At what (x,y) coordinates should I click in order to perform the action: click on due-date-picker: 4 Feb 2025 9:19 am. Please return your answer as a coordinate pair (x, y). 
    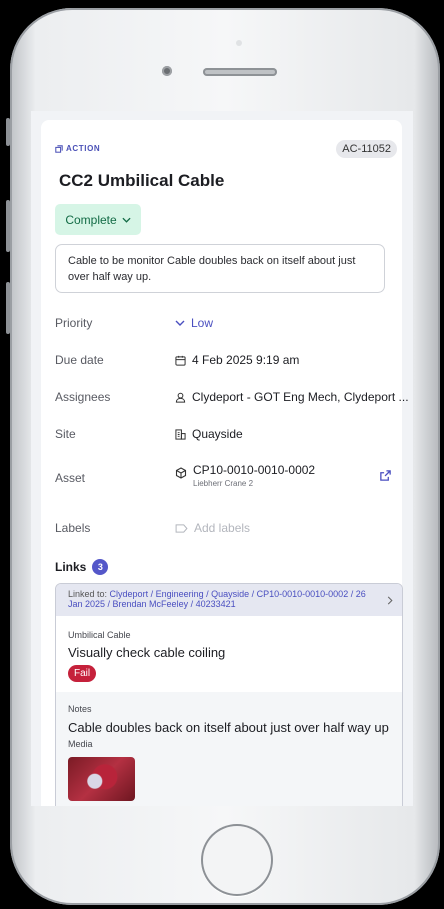
    Looking at the image, I should click on (237, 360).